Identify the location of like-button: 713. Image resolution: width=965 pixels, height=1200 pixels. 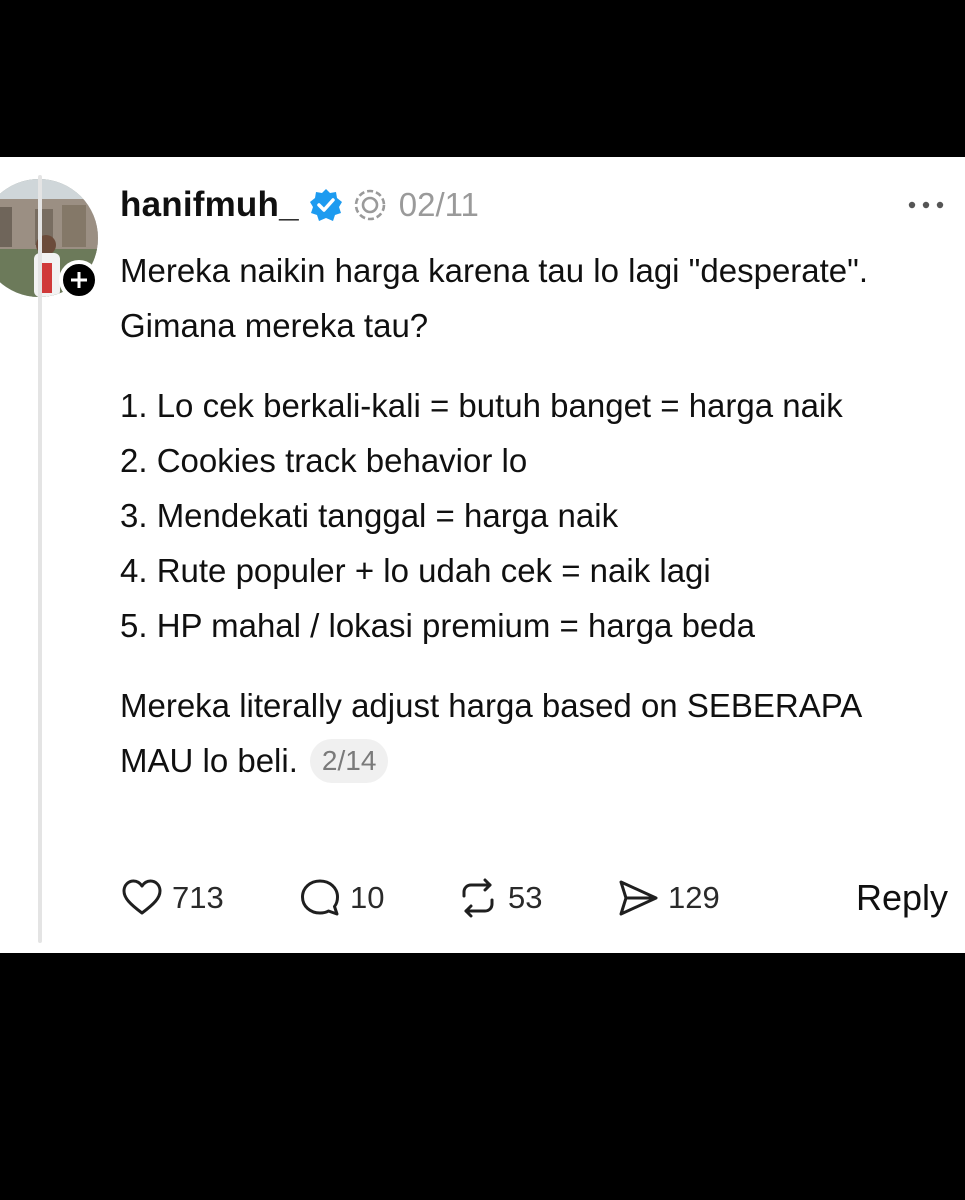
(172, 898).